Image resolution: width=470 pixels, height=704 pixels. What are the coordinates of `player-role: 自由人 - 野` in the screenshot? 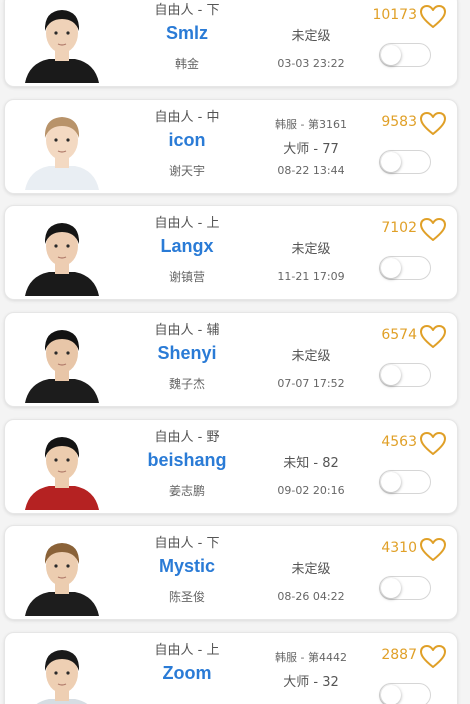 It's located at (187, 437).